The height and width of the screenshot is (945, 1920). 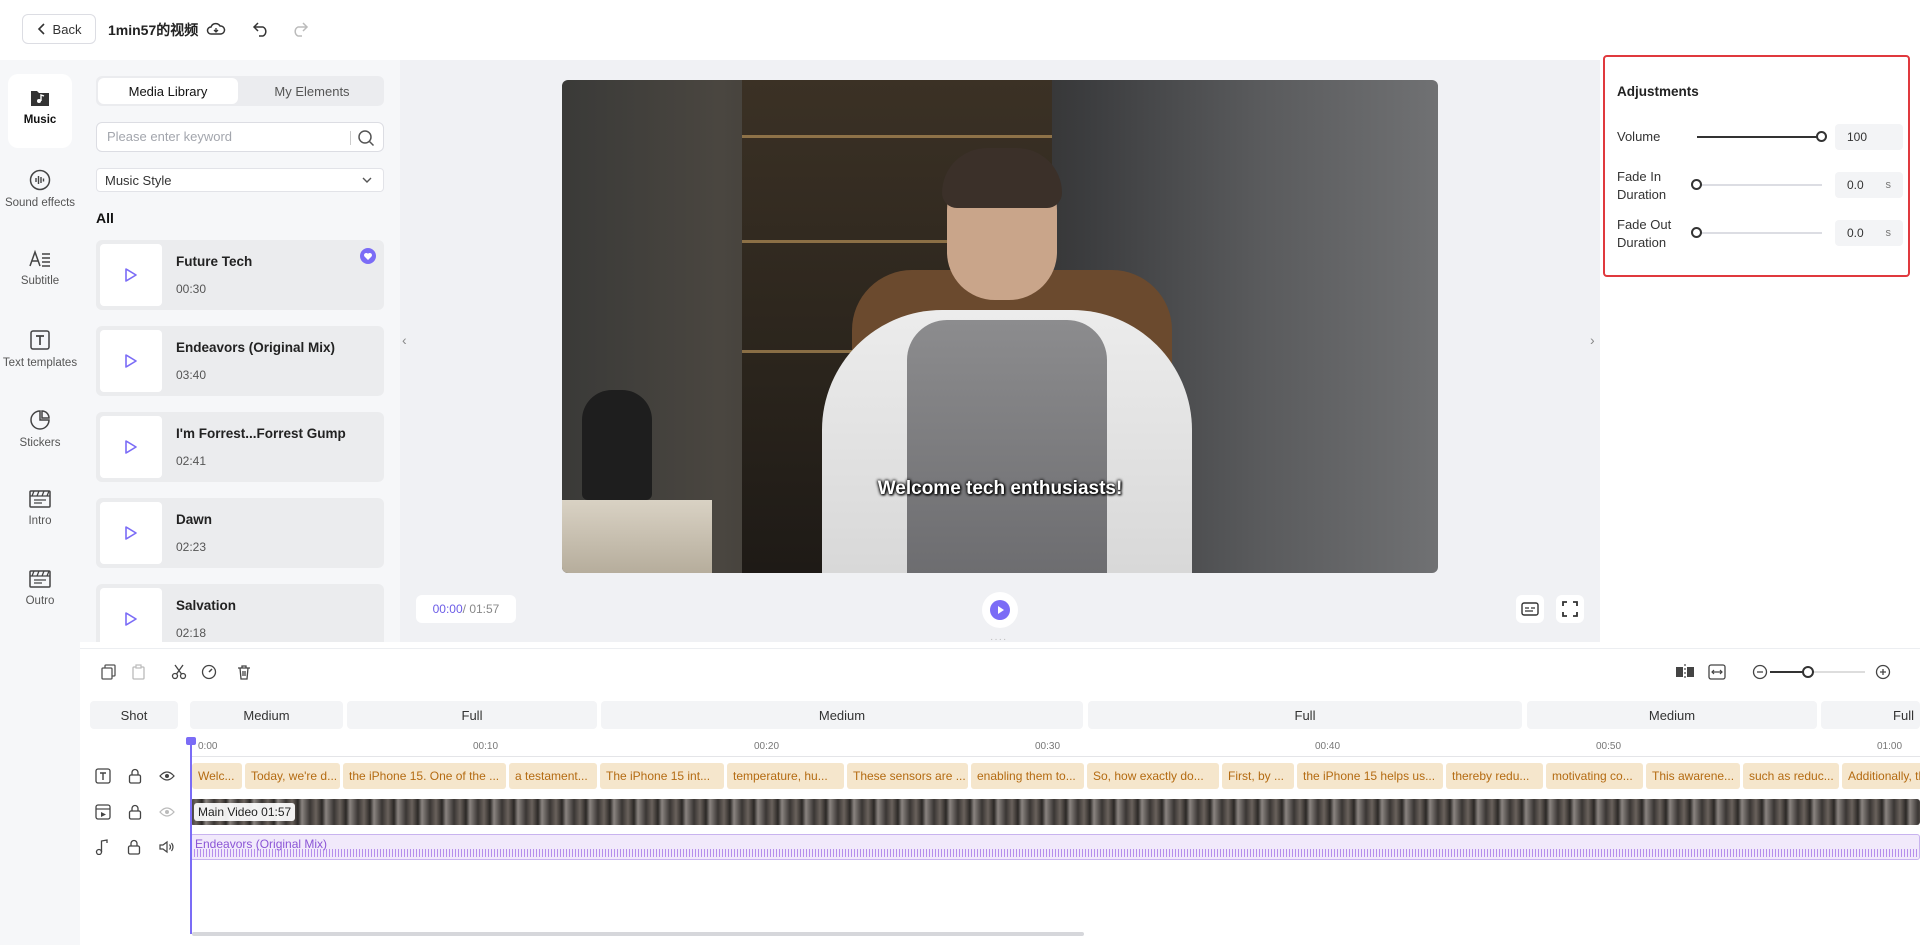 I want to click on search-icon, so click(x=366, y=138).